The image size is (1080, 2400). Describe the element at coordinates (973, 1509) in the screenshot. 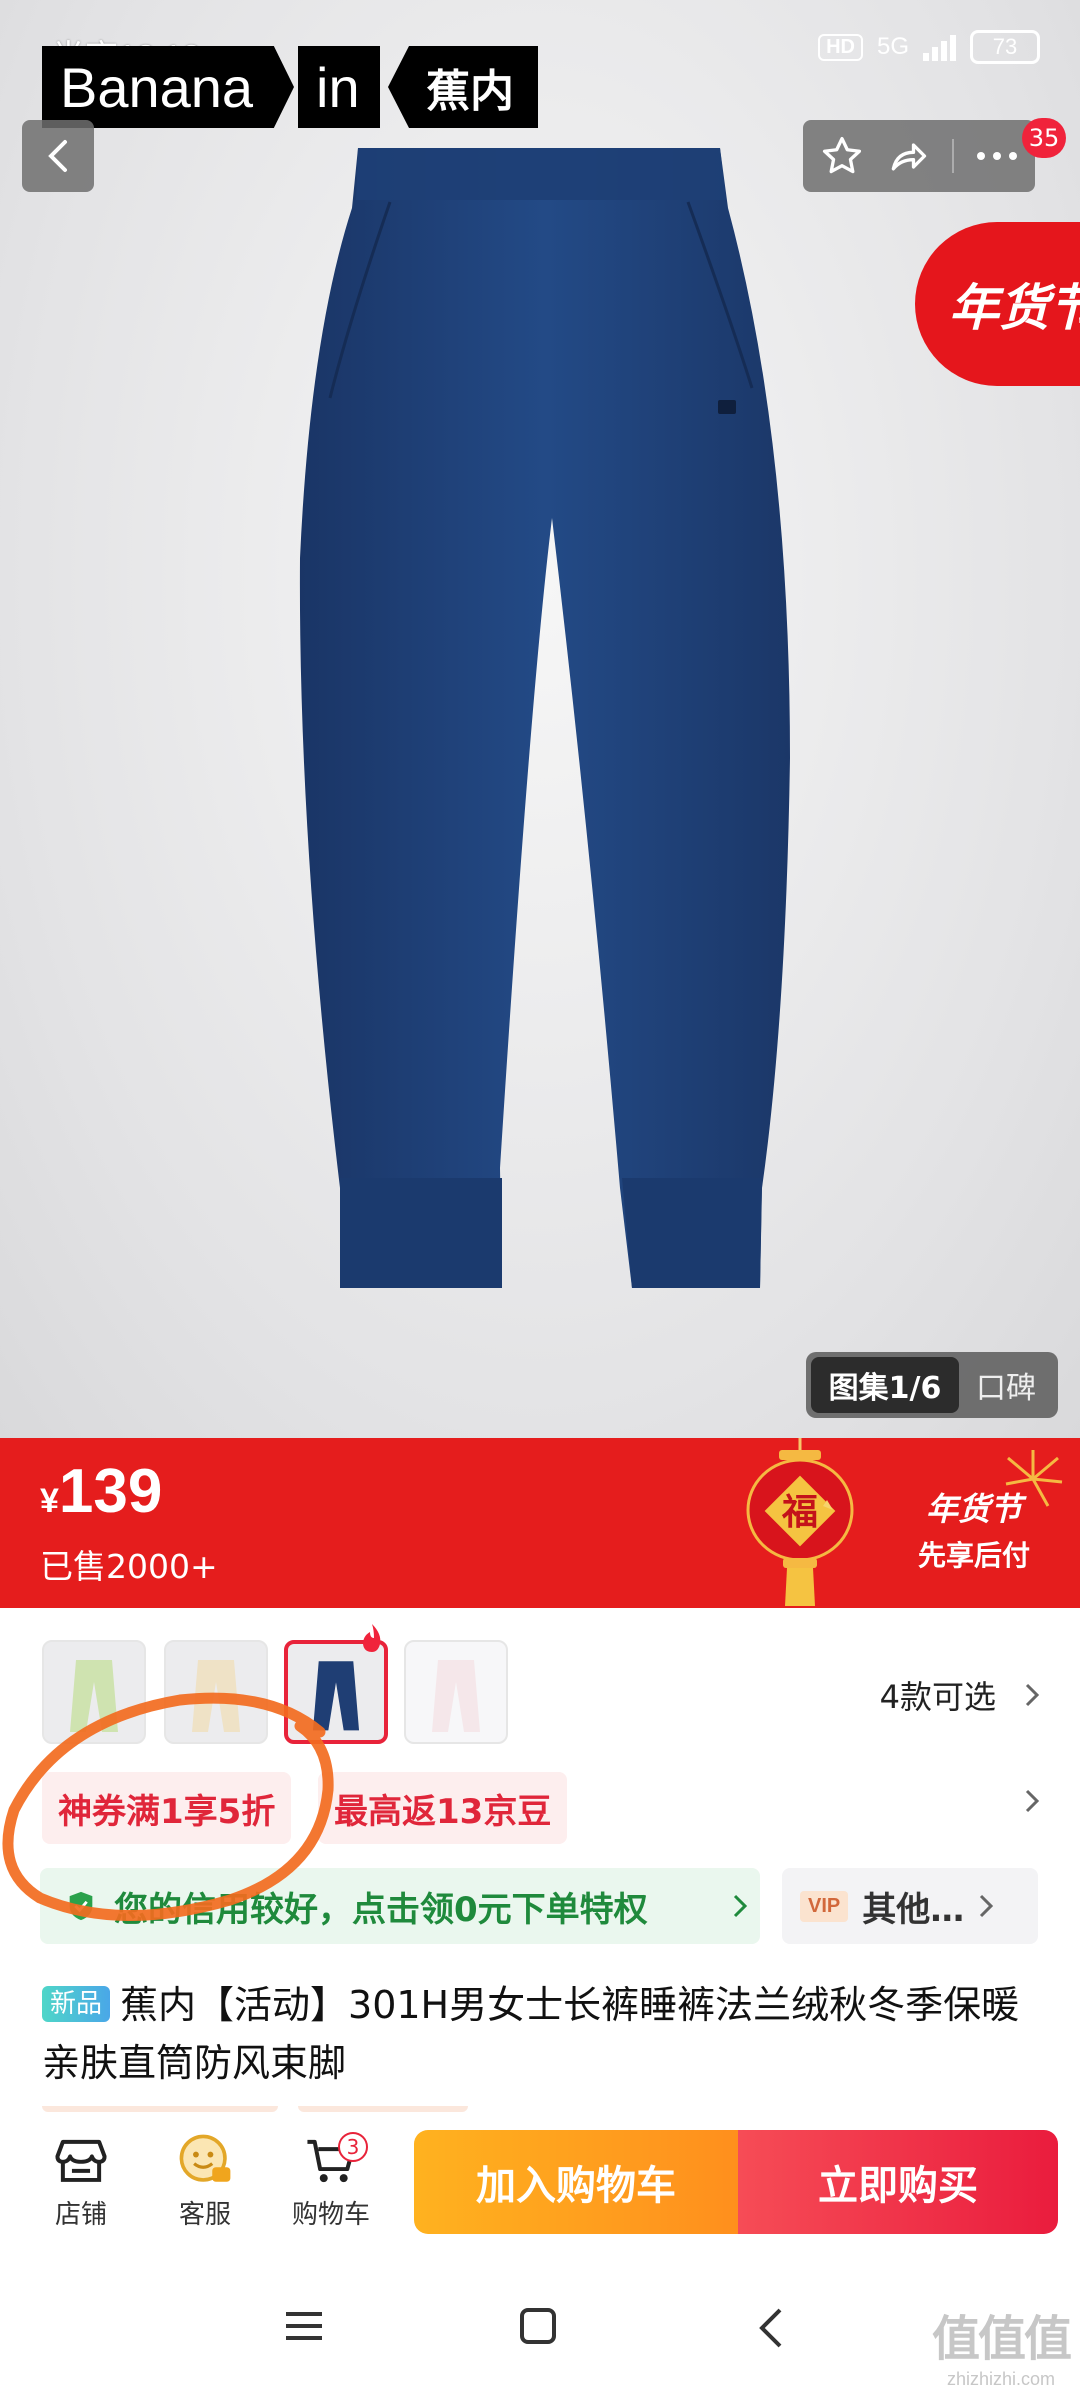

I see `festival-promo-title: 年货节` at that location.